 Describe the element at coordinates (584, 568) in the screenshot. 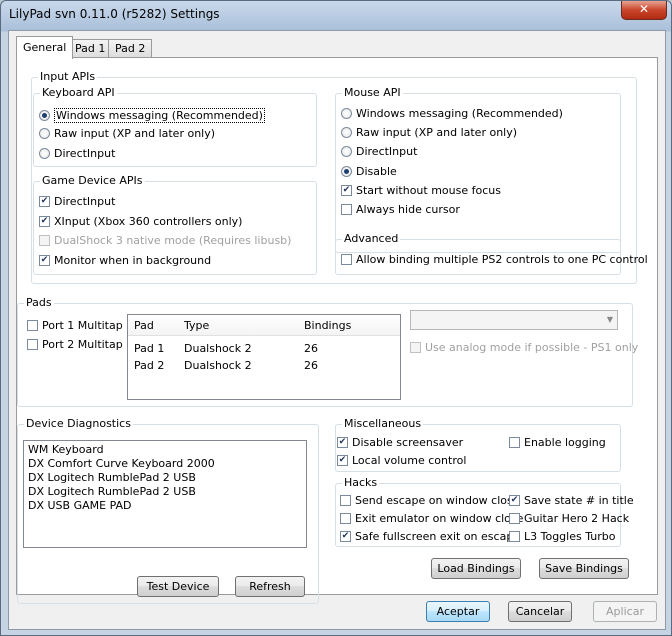

I see `save-bindings-button: Save Bindings` at that location.